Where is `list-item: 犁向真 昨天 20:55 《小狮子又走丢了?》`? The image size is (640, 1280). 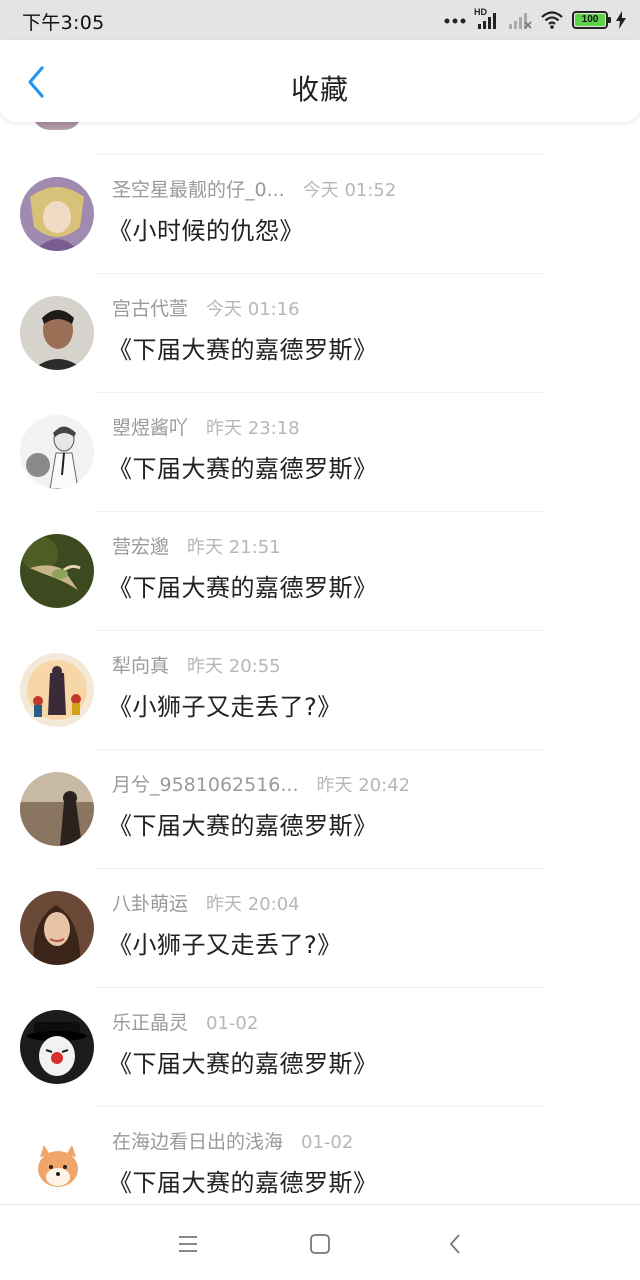 list-item: 犁向真 昨天 20:55 《小狮子又走丢了?》 is located at coordinates (320, 690).